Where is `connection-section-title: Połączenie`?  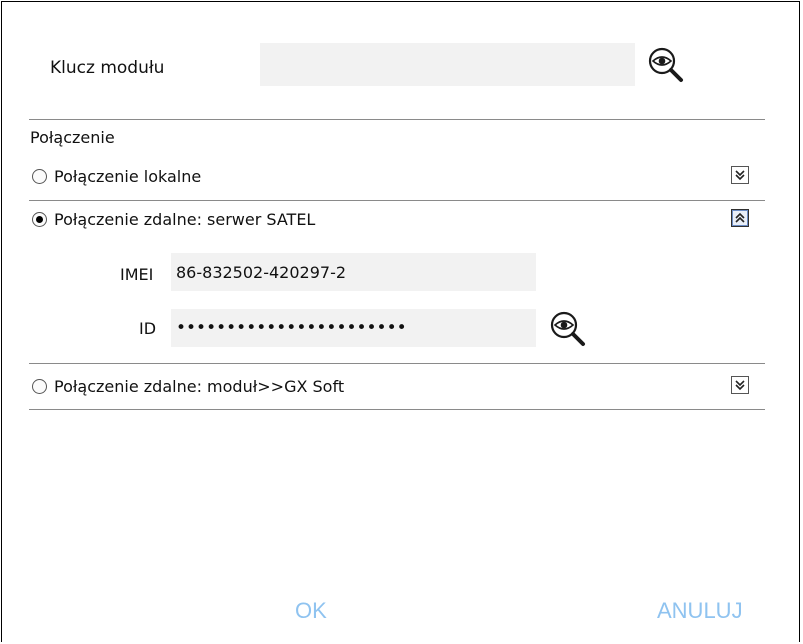 connection-section-title: Połączenie is located at coordinates (72, 137).